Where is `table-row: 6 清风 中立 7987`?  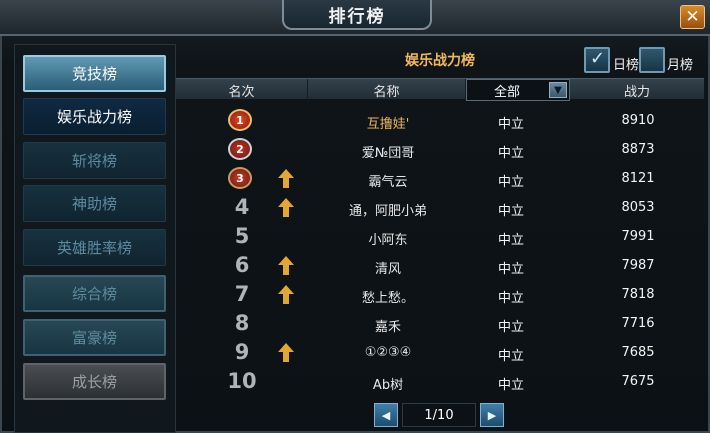 table-row: 6 清风 中立 7987 is located at coordinates (440, 265).